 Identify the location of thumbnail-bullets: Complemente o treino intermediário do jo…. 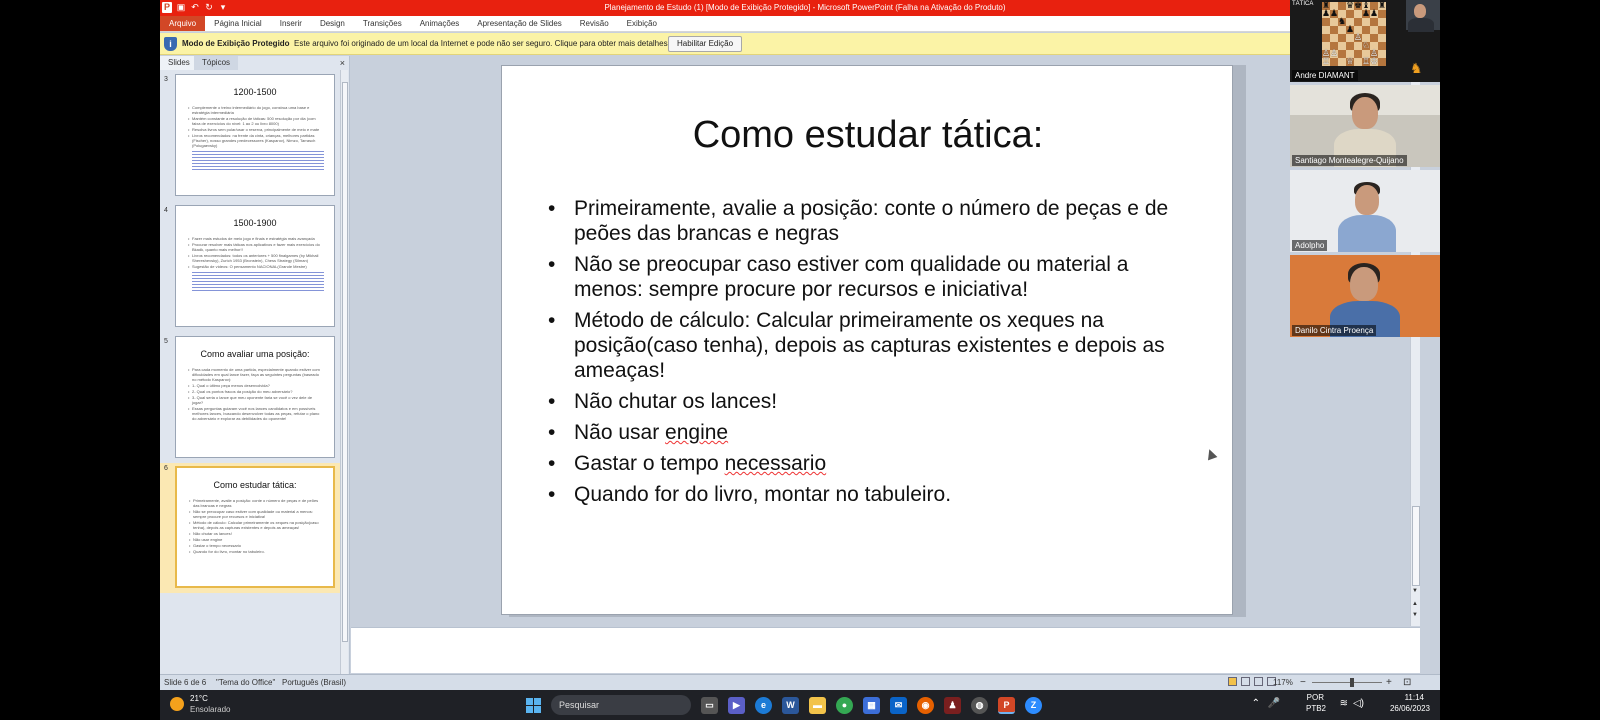
(256, 126).